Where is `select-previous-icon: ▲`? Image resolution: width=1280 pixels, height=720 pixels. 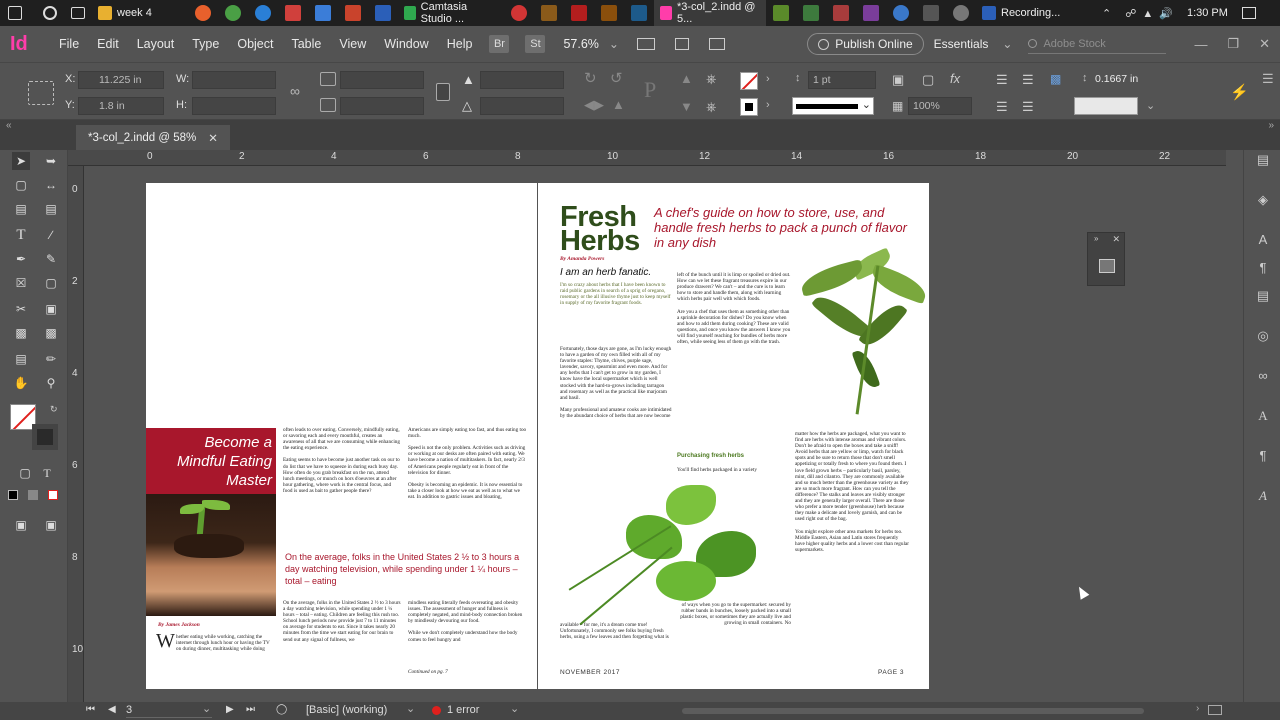 select-previous-icon: ▲ is located at coordinates (686, 78).